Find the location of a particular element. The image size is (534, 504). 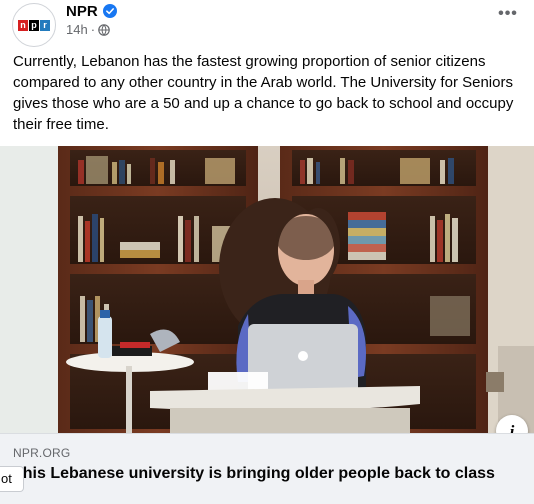

link-domain: NPR.ORG is located at coordinates (42, 453).